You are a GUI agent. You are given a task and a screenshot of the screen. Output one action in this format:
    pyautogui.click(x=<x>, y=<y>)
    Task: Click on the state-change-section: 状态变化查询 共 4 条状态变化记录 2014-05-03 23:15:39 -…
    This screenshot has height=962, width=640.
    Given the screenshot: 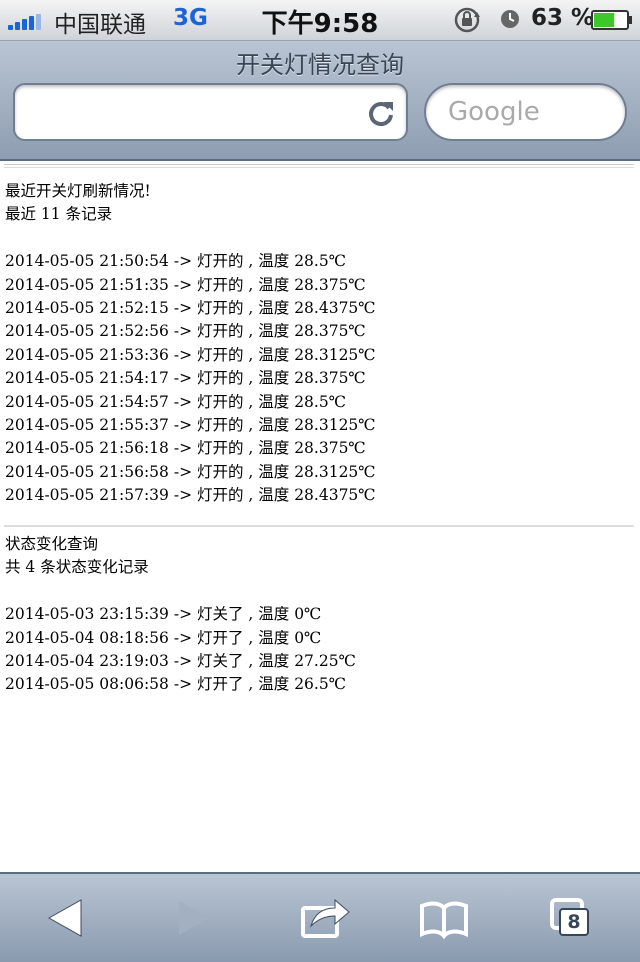 What is the action you would take?
    pyautogui.click(x=180, y=615)
    